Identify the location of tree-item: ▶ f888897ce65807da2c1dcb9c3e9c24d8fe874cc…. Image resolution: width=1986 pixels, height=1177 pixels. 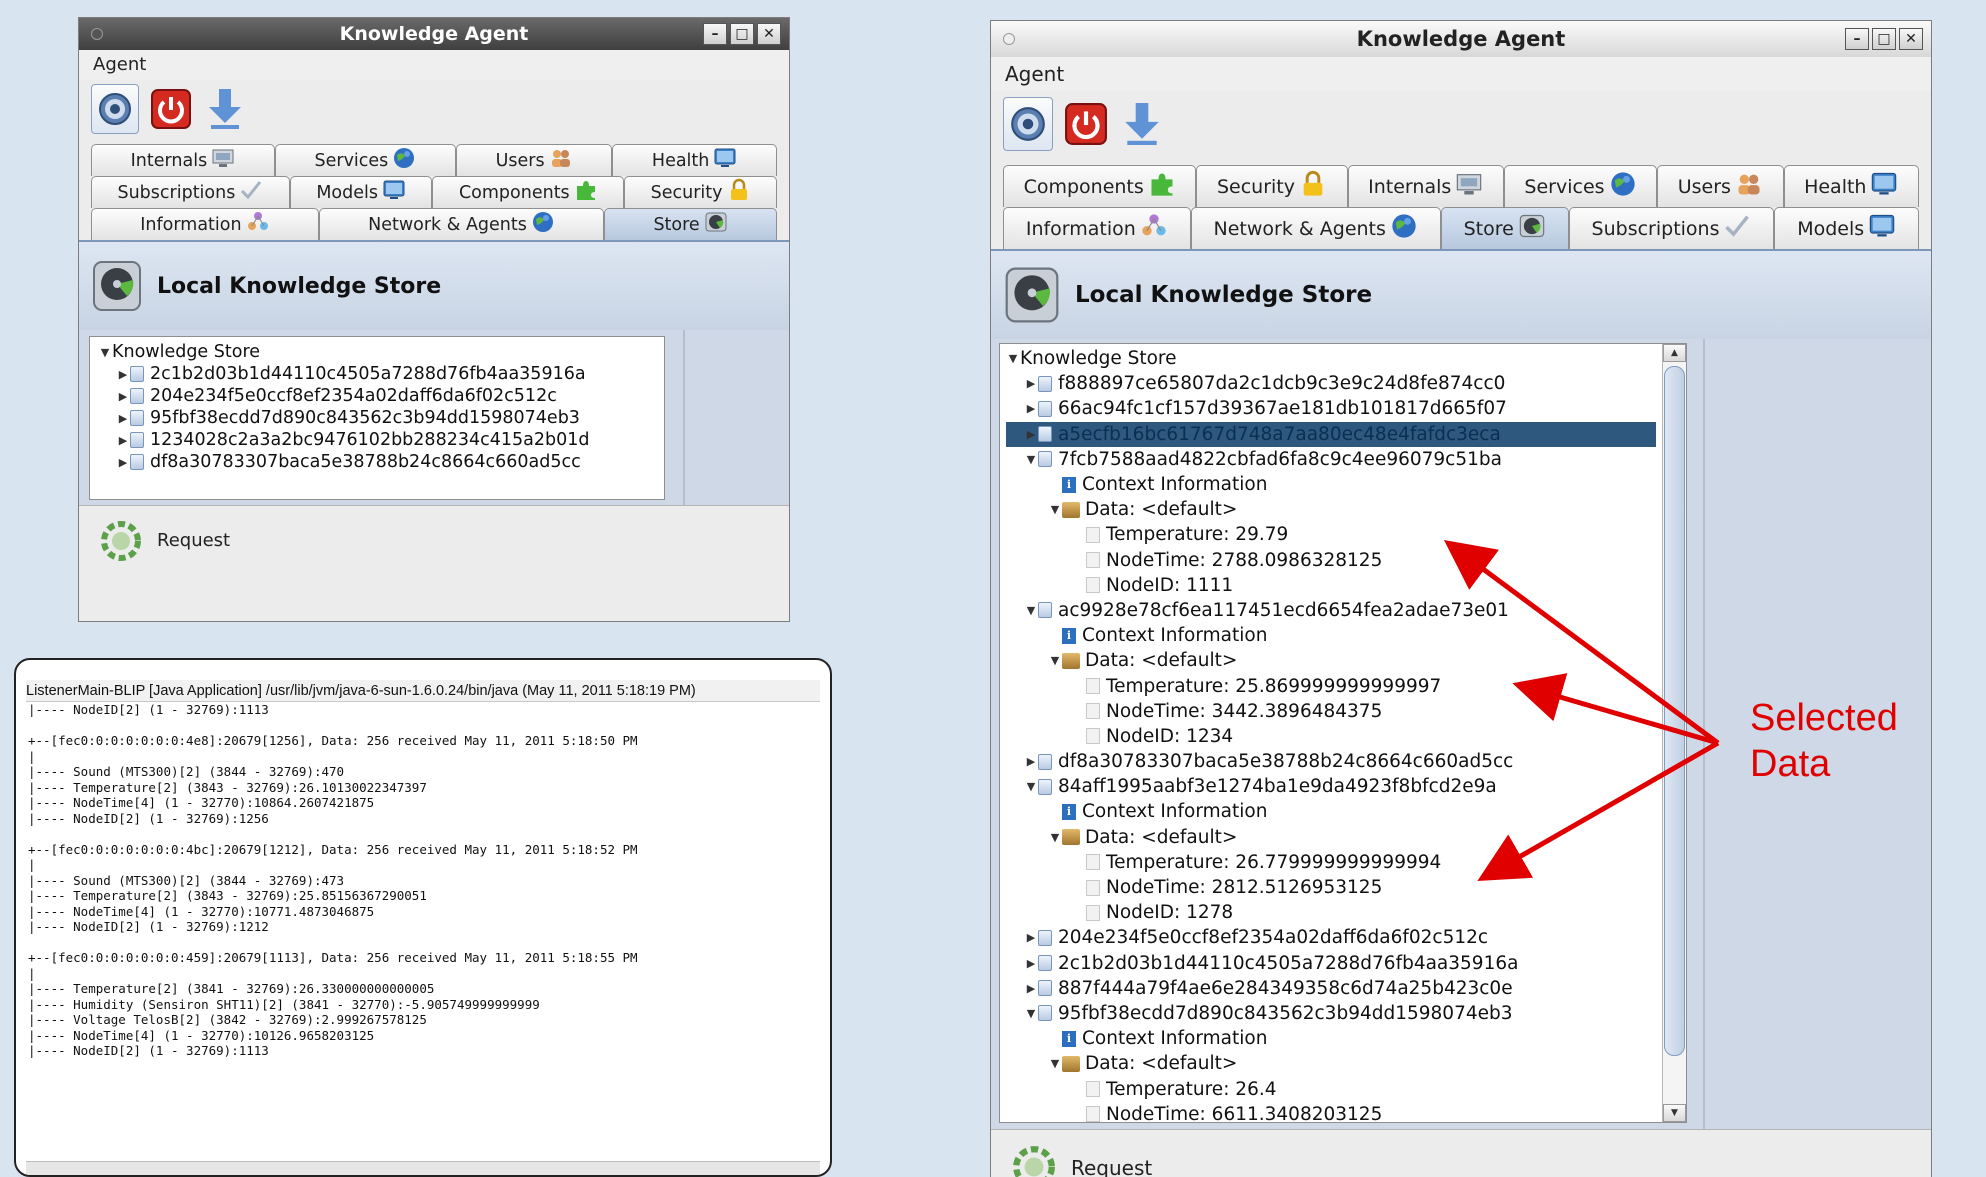
(1346, 383).